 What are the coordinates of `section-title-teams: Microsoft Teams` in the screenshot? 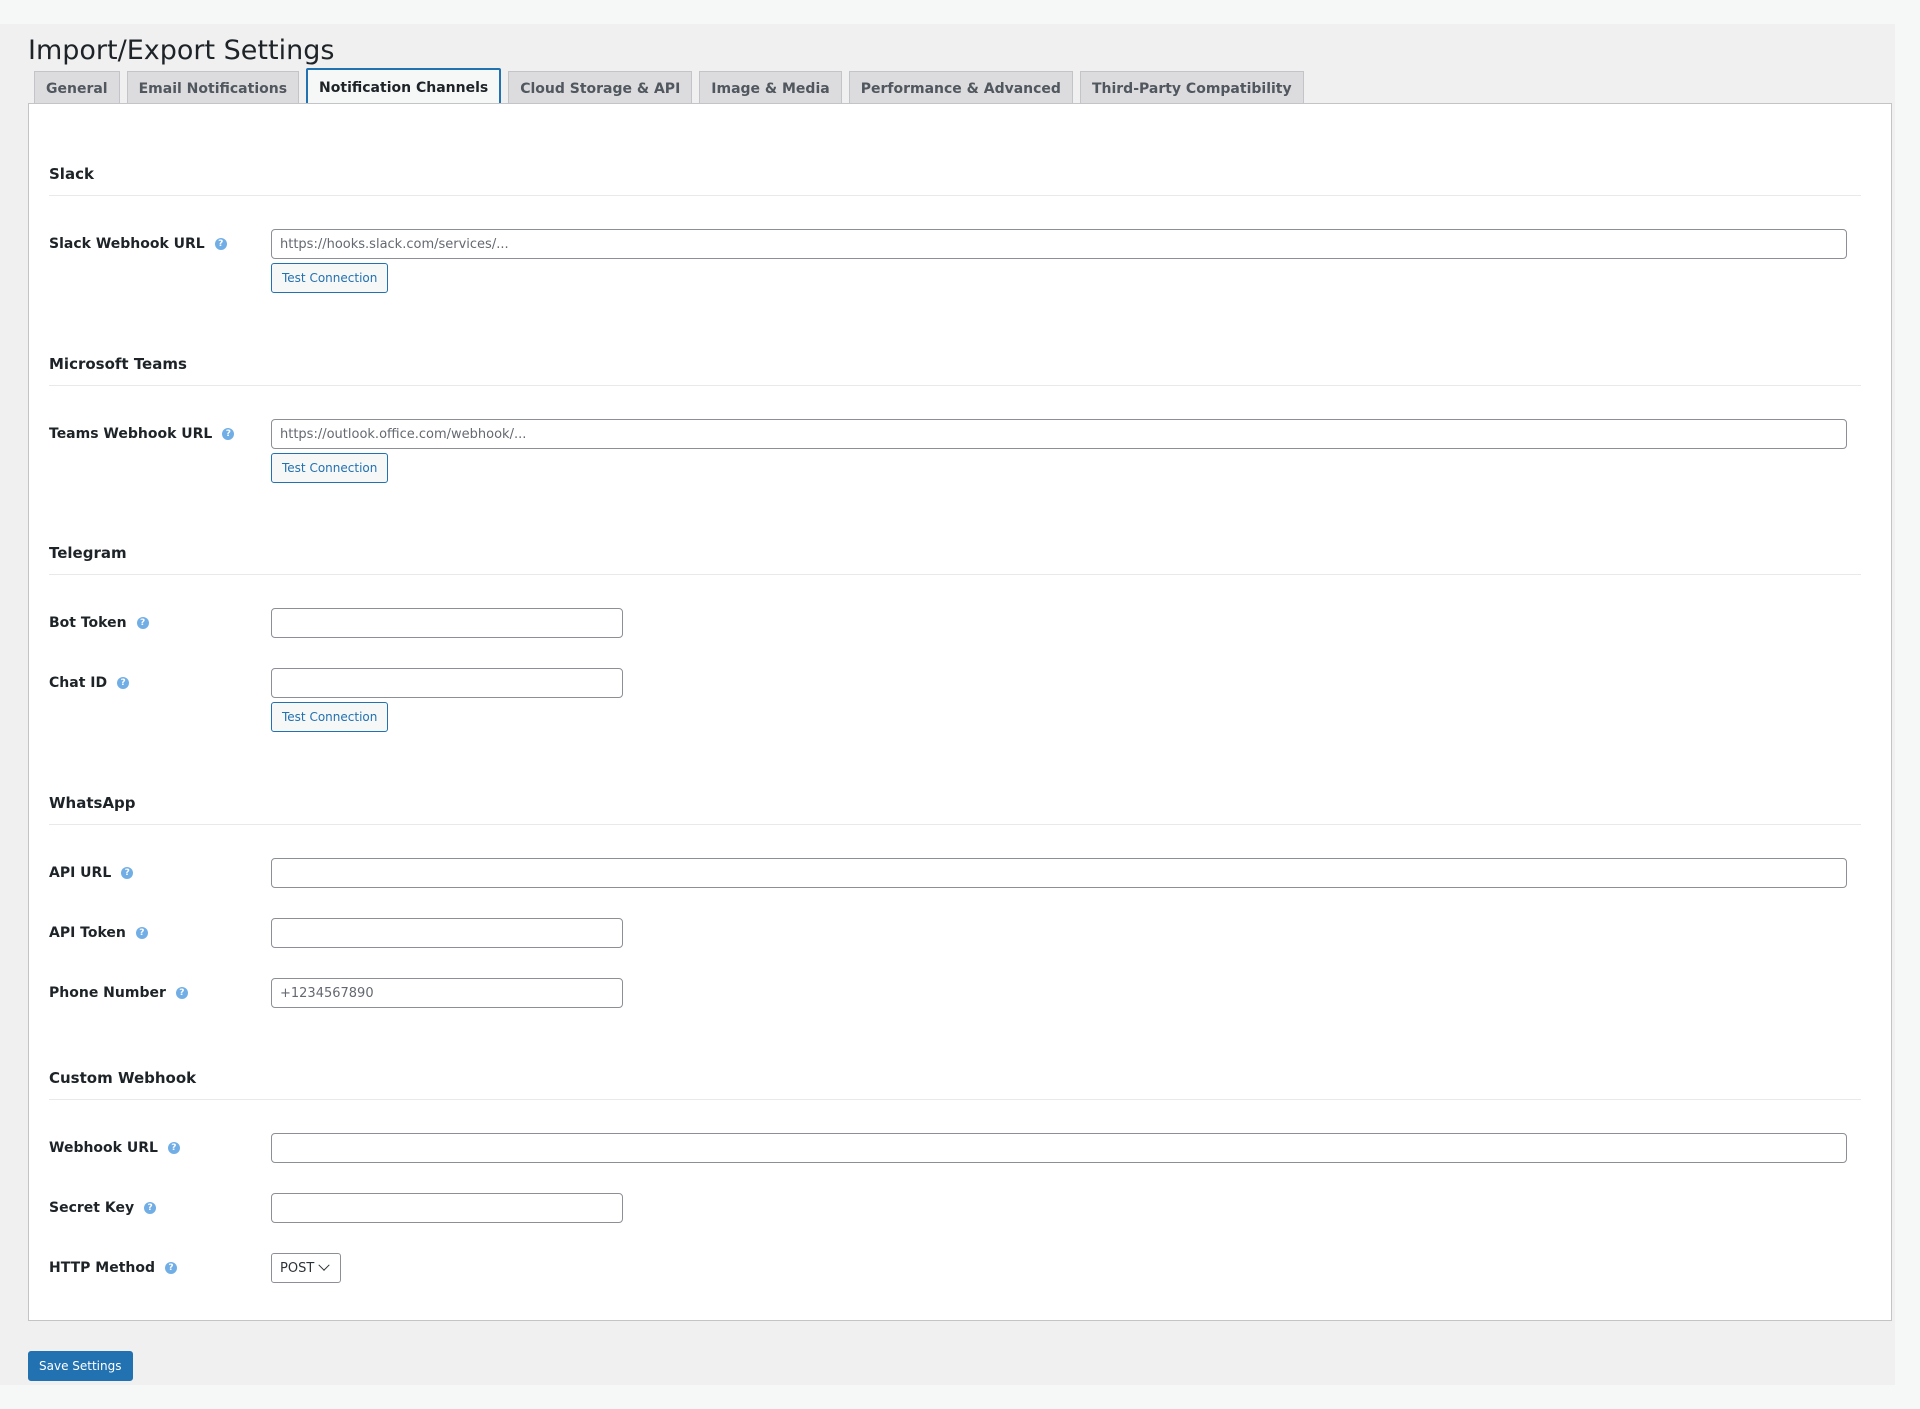 It's located at (118, 364).